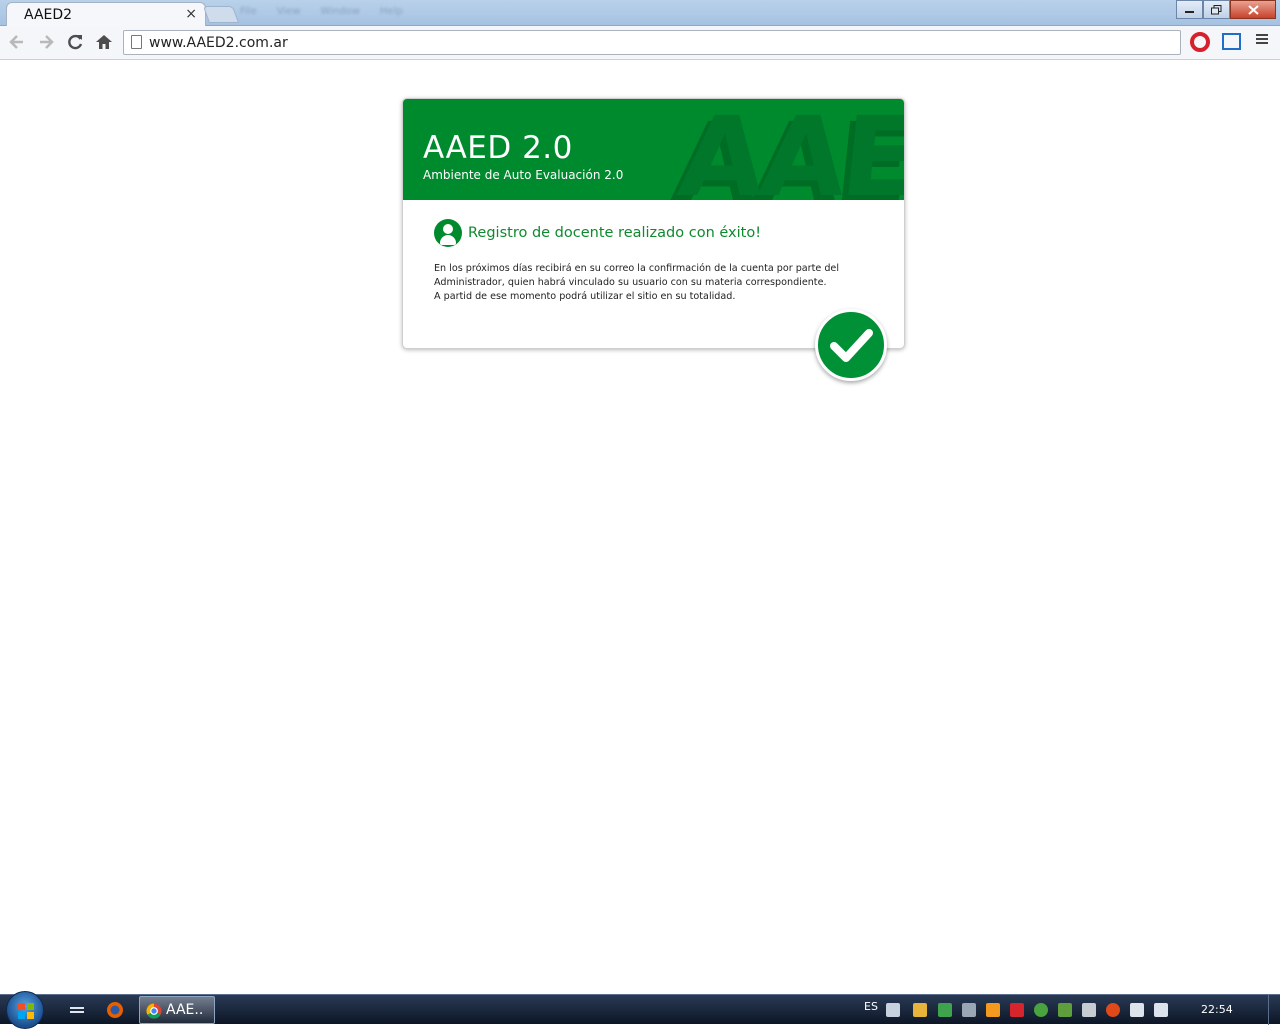  What do you see at coordinates (48, 15) in the screenshot?
I see `tab-title: AAED2` at bounding box center [48, 15].